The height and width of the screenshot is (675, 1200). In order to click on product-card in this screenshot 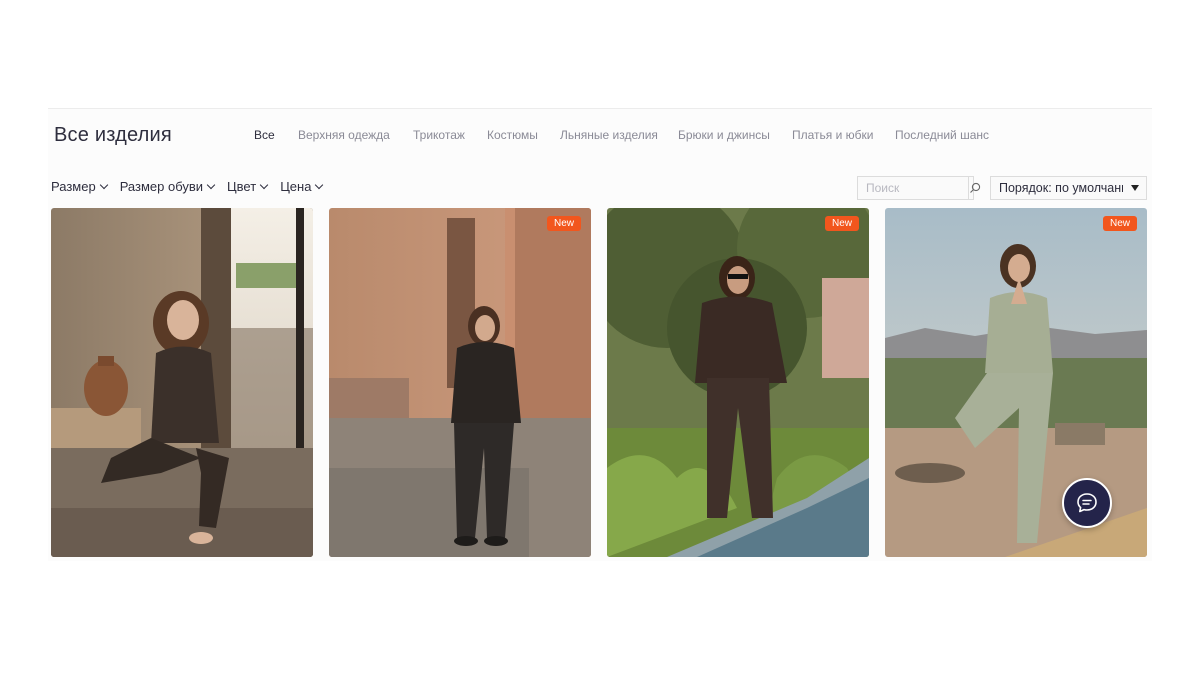, I will do `click(182, 382)`.